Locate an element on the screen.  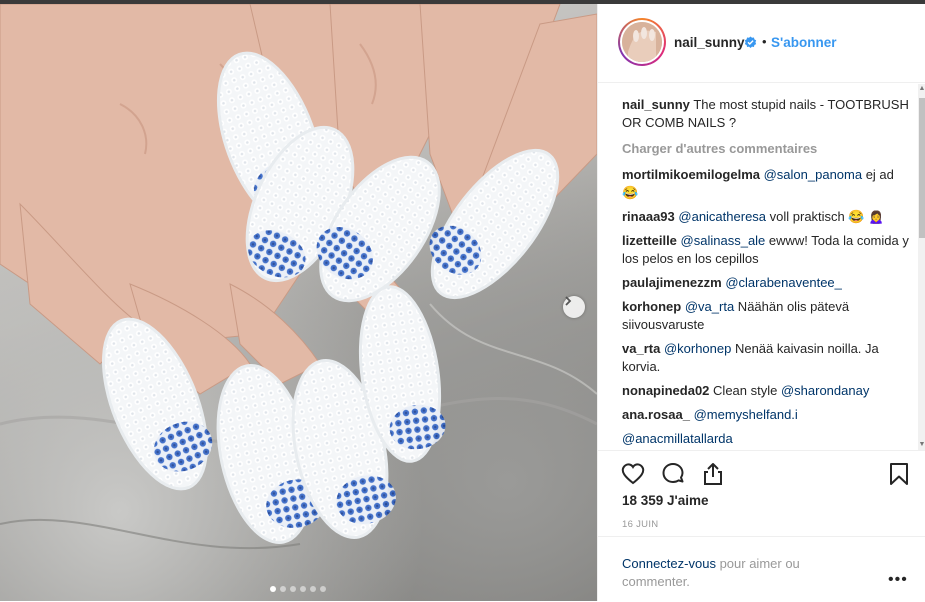
chevron-right-icon is located at coordinates (568, 301).